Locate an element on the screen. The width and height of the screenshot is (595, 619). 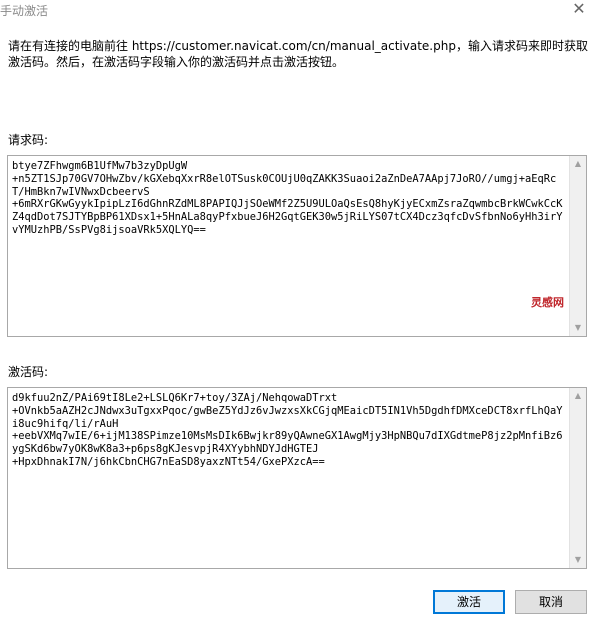
activation-code-scrollbar: ▲ ▼ is located at coordinates (577, 478).